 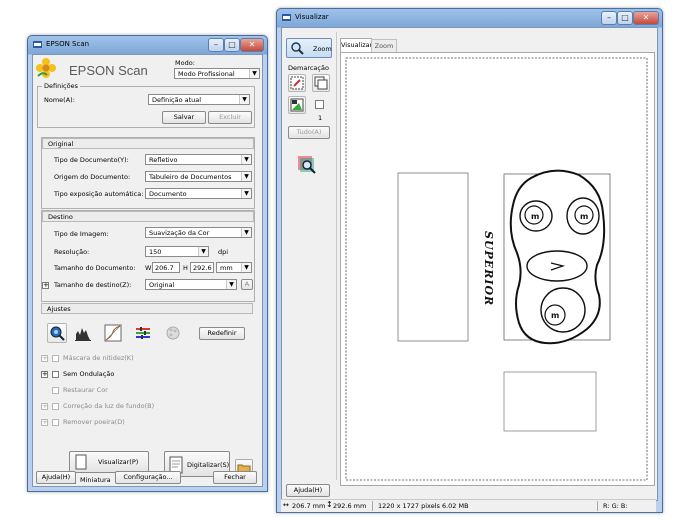 I want to click on resolution-select: 150 ▼, so click(x=177, y=251).